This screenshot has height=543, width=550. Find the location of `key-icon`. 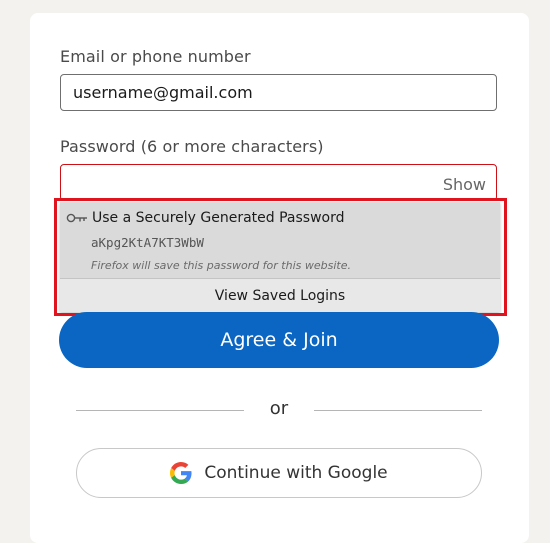

key-icon is located at coordinates (76, 218).